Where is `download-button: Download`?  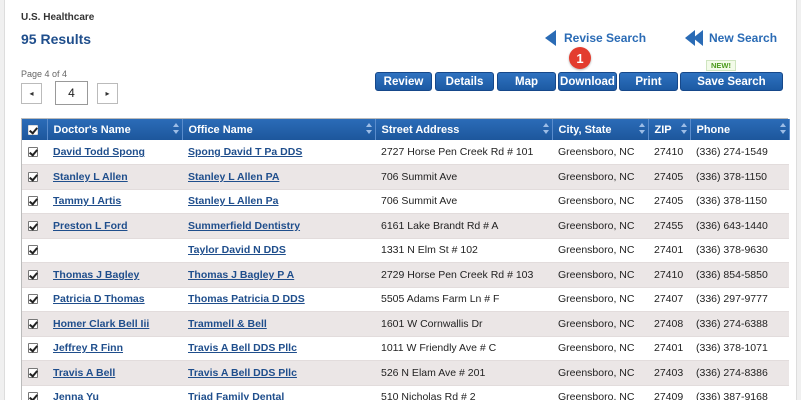 download-button: Download is located at coordinates (587, 81).